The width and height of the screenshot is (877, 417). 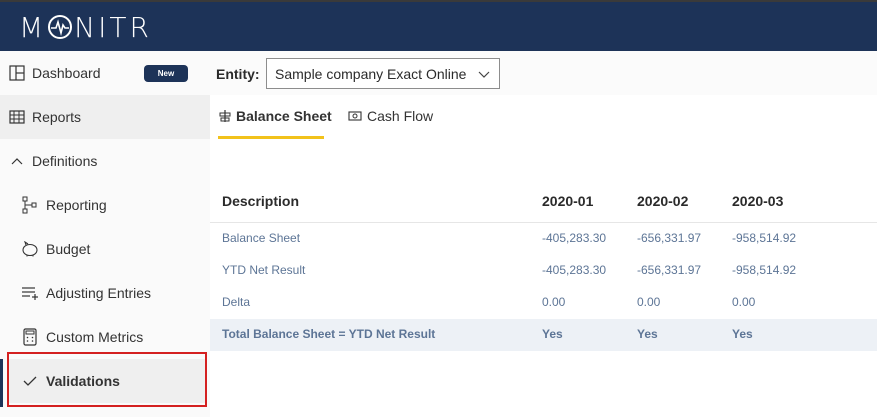 I want to click on tab-label: Cash Flow, so click(x=400, y=116).